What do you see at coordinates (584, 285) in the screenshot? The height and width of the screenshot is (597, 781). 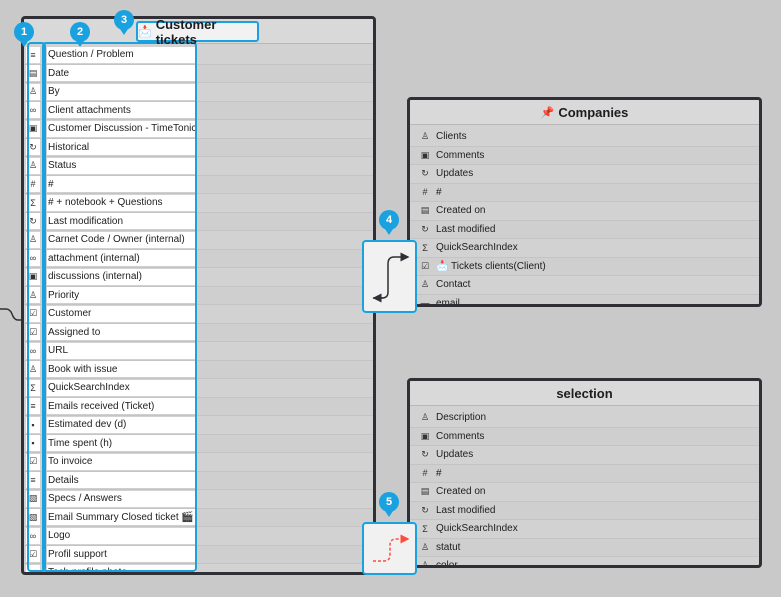 I see `field-row-contact: ♙ Contact` at bounding box center [584, 285].